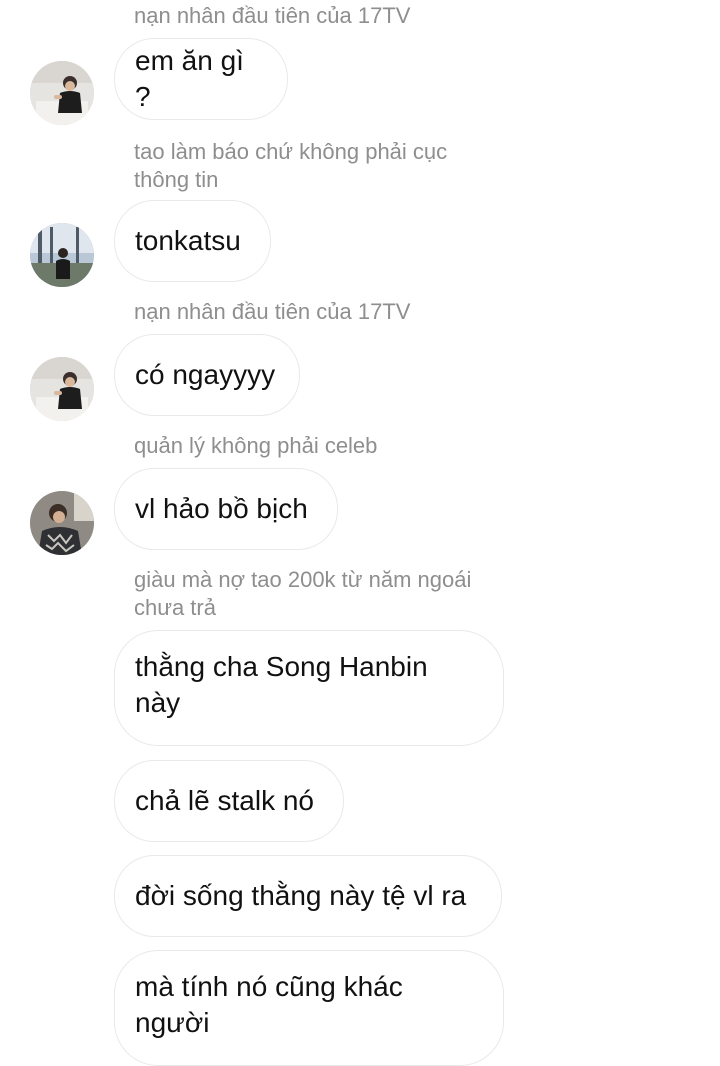 The height and width of the screenshot is (1066, 720). I want to click on message-bubble: có ngayyyy, so click(207, 375).